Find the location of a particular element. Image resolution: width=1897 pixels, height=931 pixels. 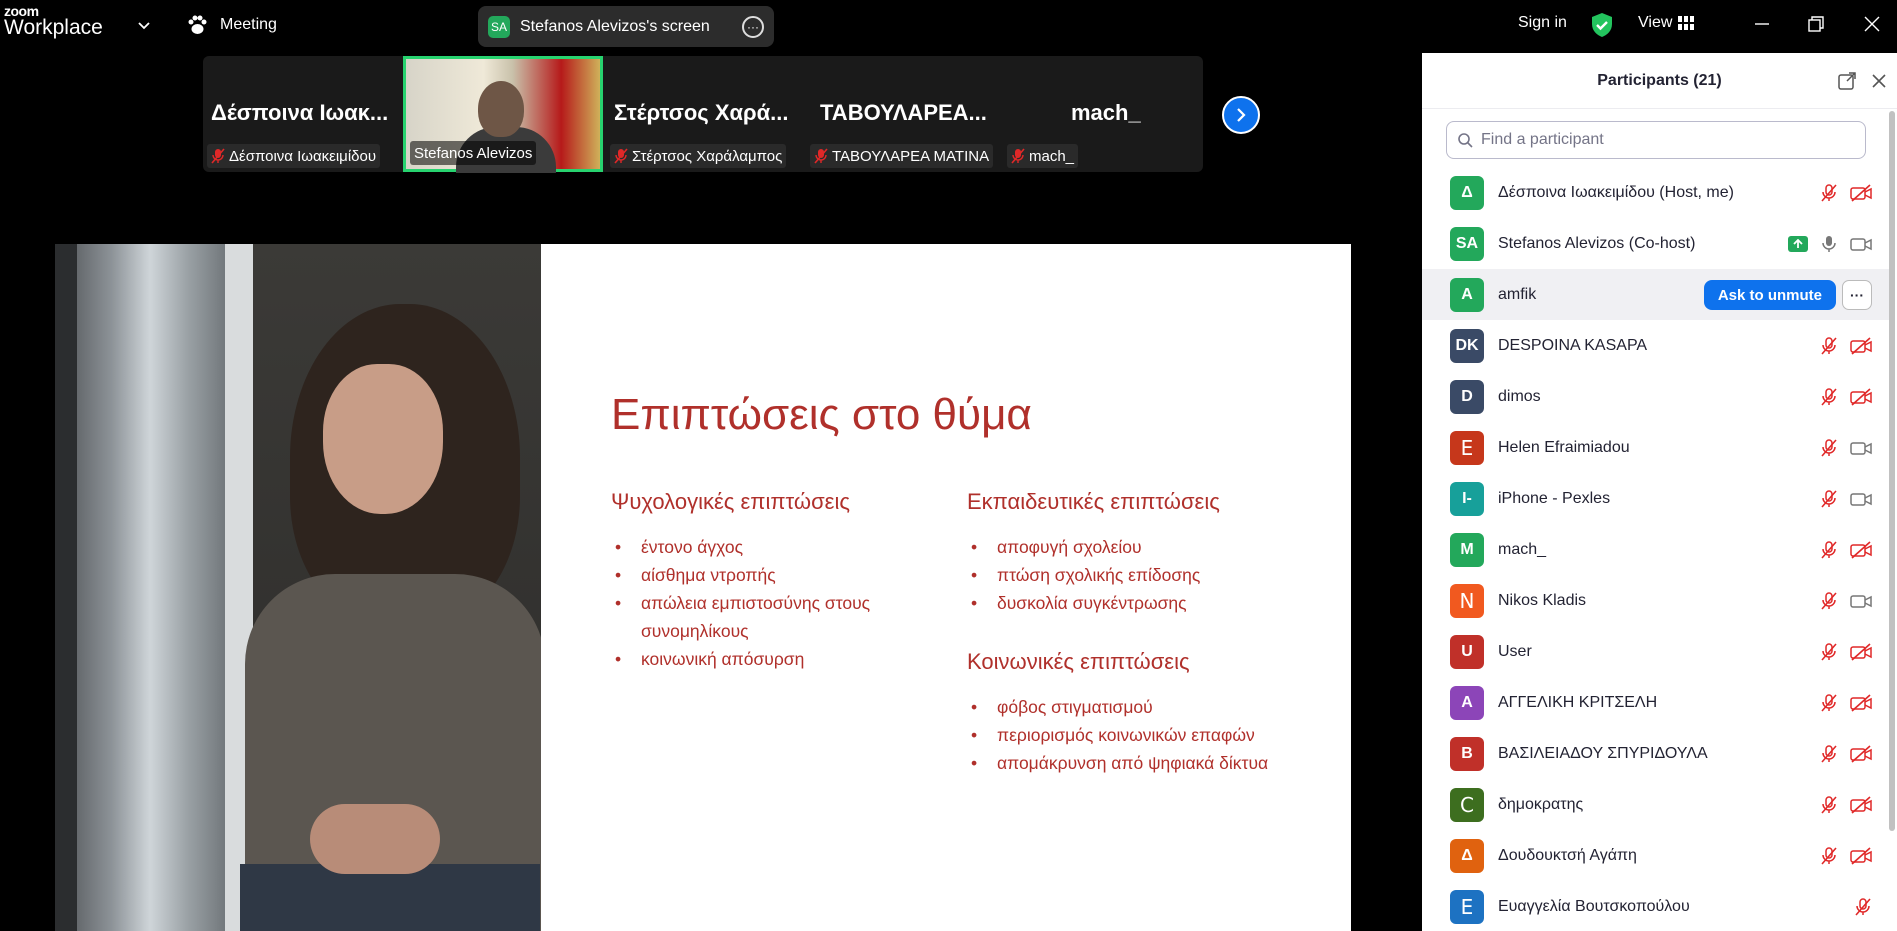

bullet-item: κοινωνική απόσυρση is located at coordinates (771, 659).